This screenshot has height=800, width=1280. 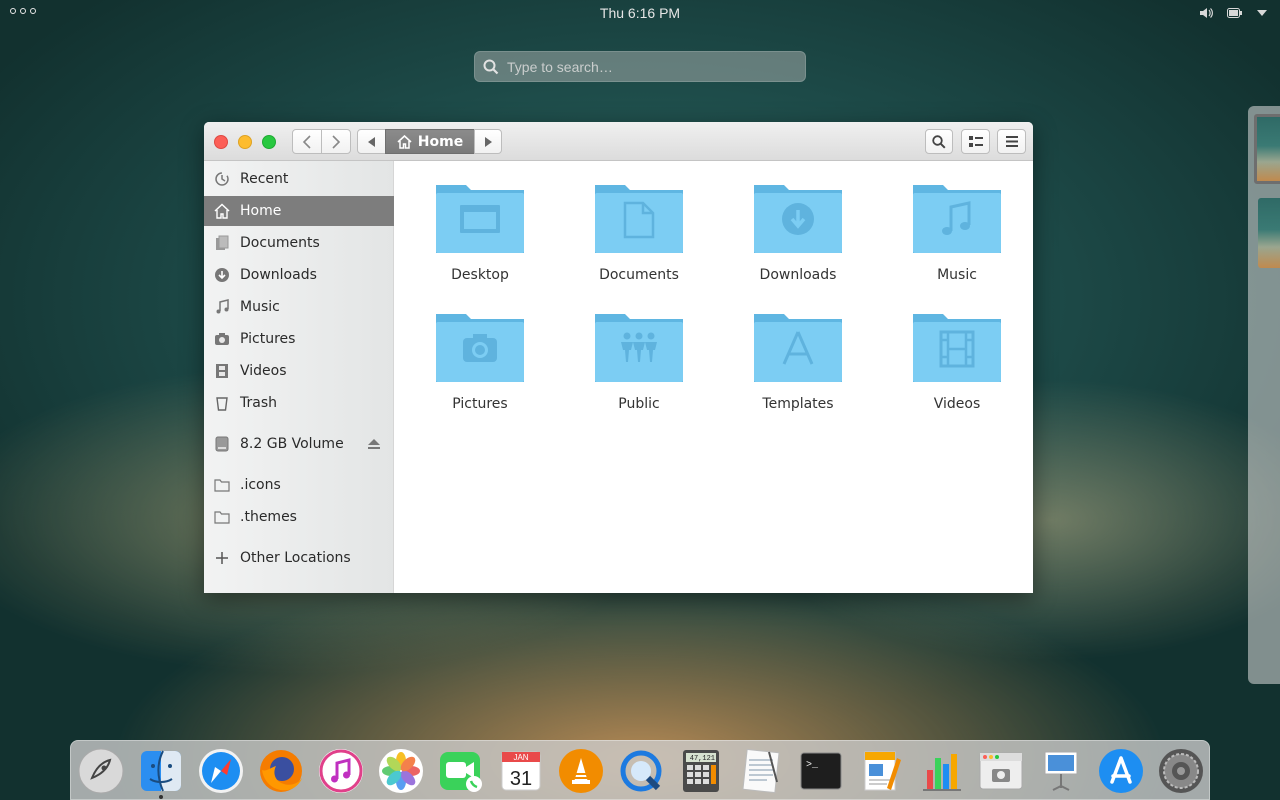 What do you see at coordinates (461, 771) in the screenshot?
I see `dock-item-facetime` at bounding box center [461, 771].